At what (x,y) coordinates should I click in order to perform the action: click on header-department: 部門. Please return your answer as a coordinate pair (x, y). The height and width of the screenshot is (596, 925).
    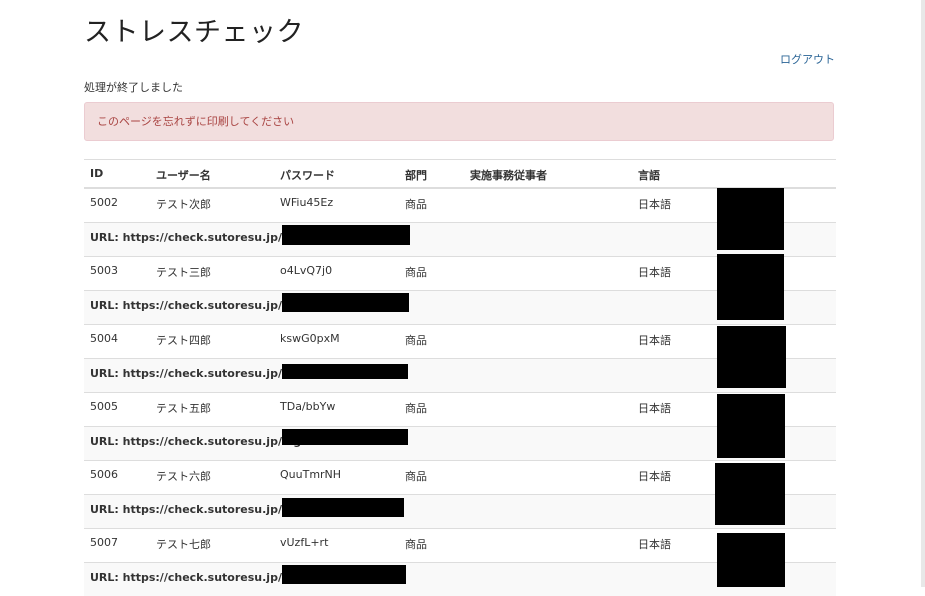
    Looking at the image, I should click on (416, 175).